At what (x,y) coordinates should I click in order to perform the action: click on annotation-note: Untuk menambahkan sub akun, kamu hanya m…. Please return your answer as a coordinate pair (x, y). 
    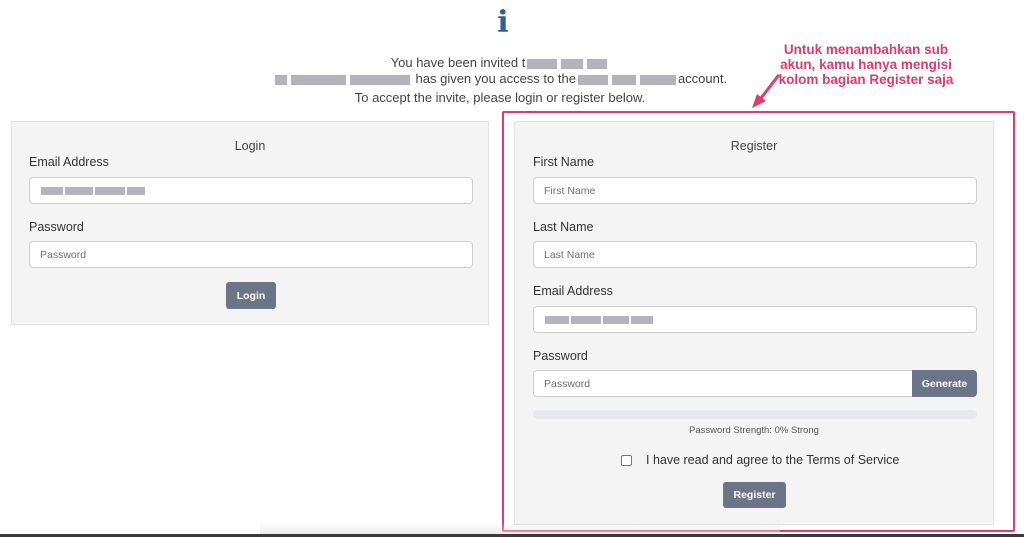
    Looking at the image, I should click on (866, 64).